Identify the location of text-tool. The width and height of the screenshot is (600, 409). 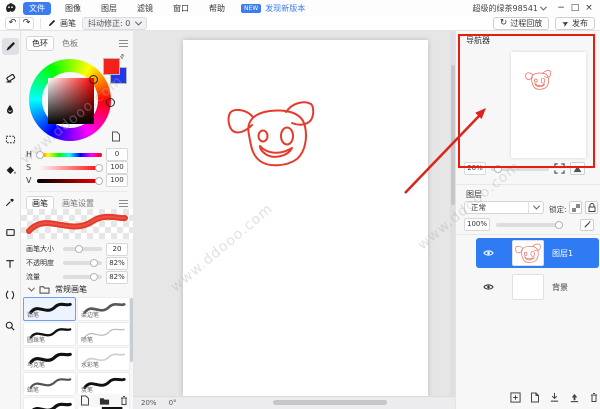
(10, 263).